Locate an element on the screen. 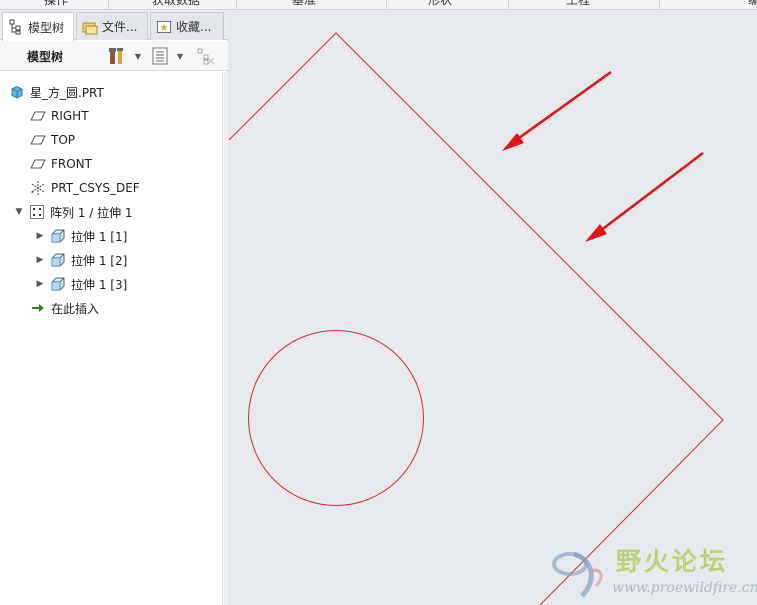 Image resolution: width=757 pixels, height=605 pixels. tree-item-top: TOP is located at coordinates (52, 140).